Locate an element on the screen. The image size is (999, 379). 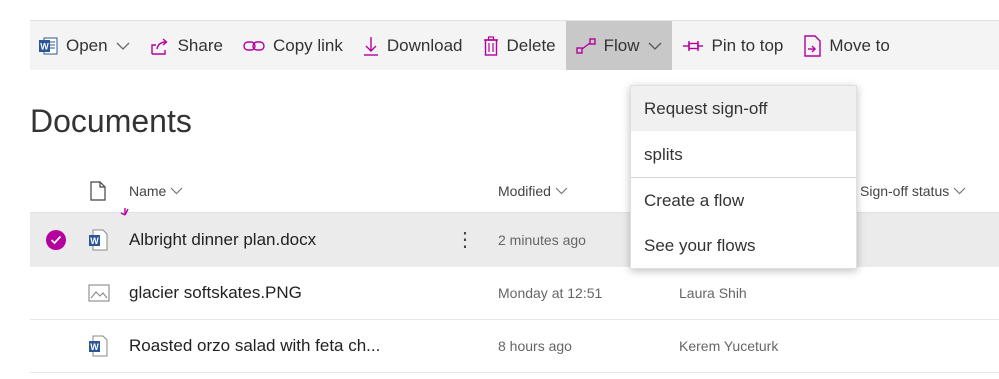
row-selected-checkmark-icon is located at coordinates (56, 240).